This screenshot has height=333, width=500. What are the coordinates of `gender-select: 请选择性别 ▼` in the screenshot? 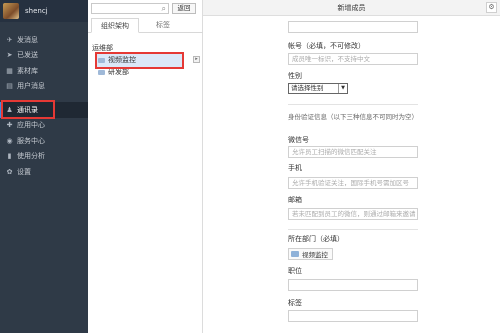 It's located at (318, 88).